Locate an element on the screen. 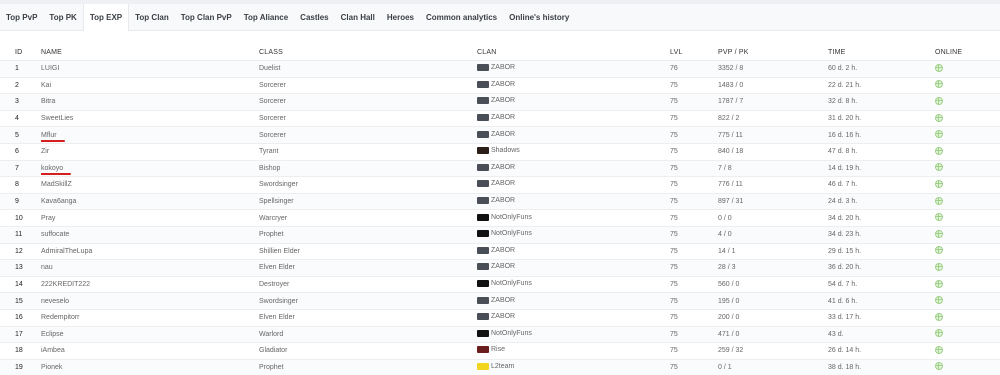 This screenshot has height=375, width=1000. header-name: NAME is located at coordinates (150, 52).